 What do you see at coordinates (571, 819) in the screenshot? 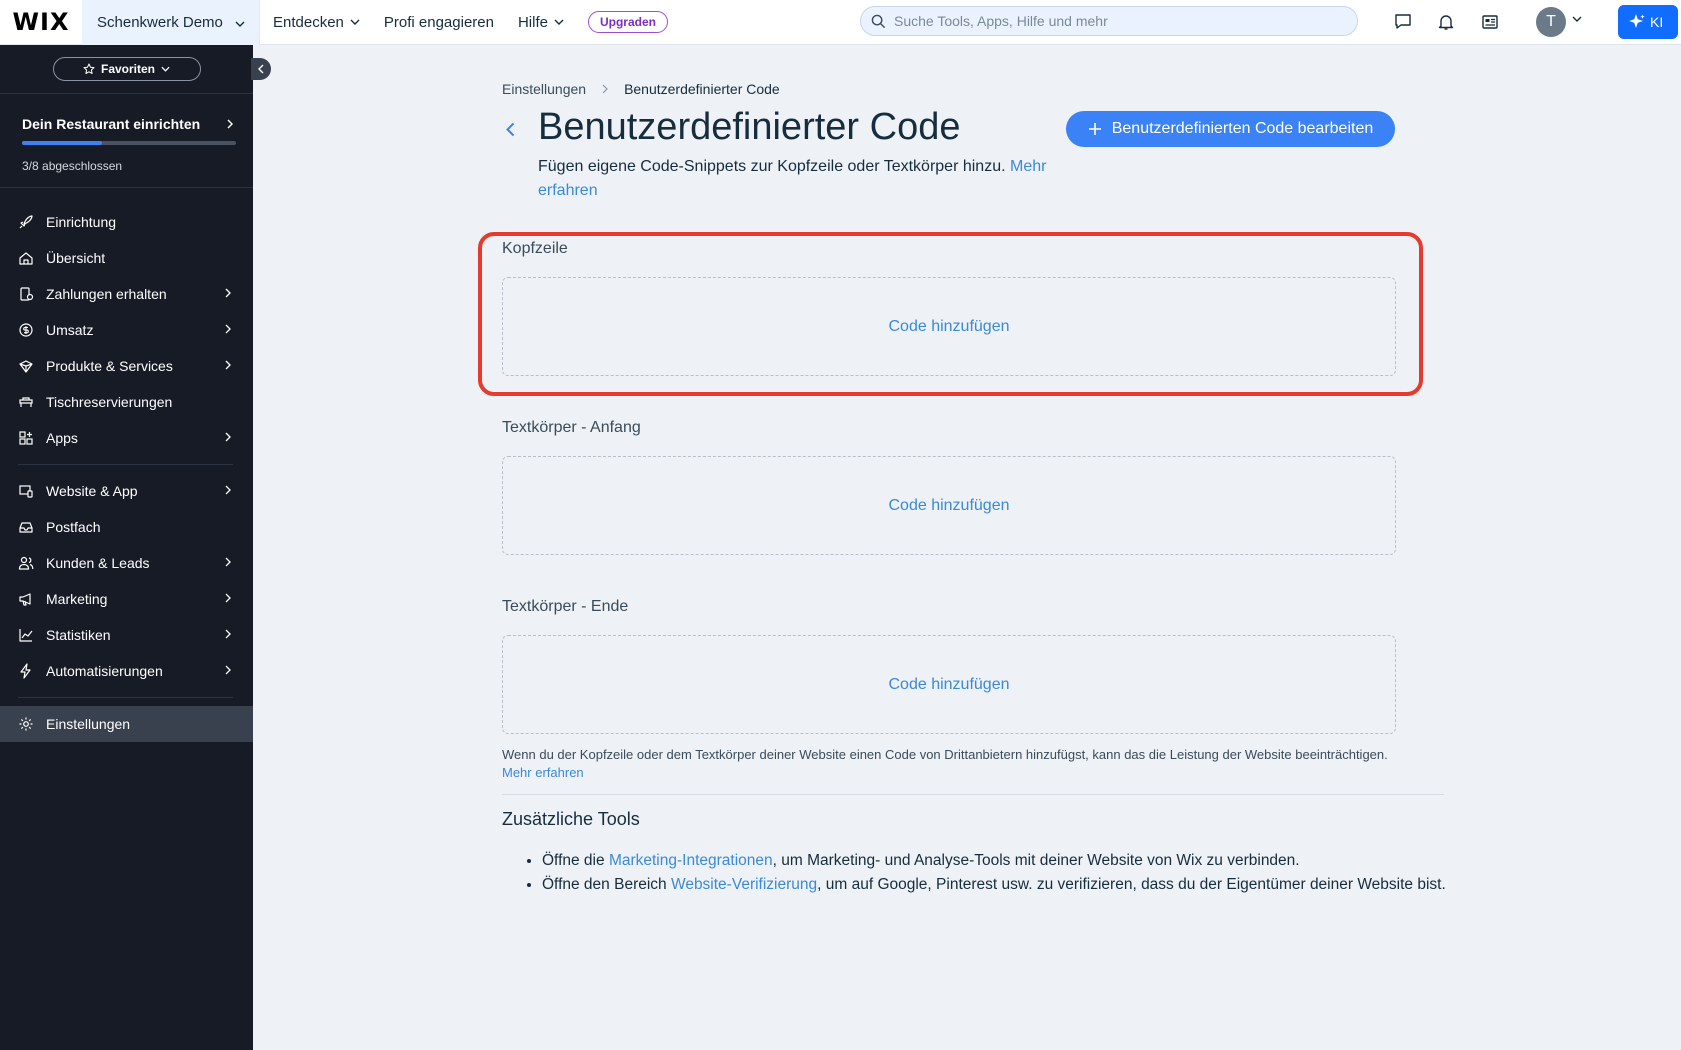
I see `additional-tools-title: Zusätzliche Tools` at bounding box center [571, 819].